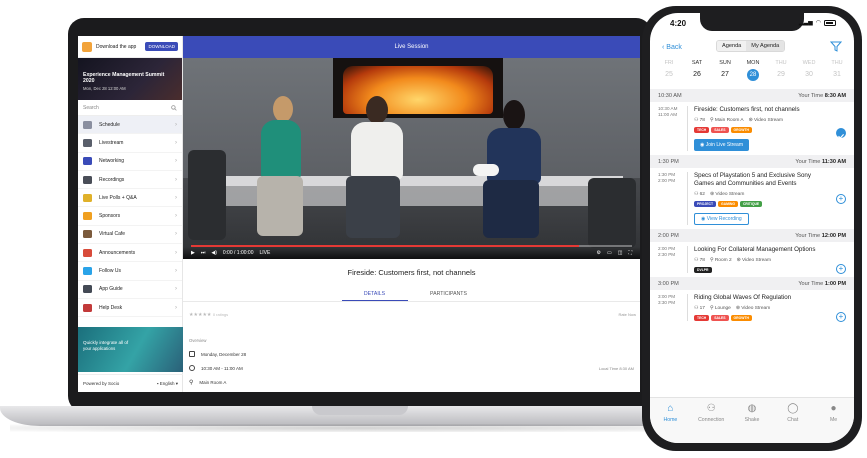 This screenshot has width=867, height=458. Describe the element at coordinates (130, 180) in the screenshot. I see `sidebar-item-recordings: Recordings ›` at that location.